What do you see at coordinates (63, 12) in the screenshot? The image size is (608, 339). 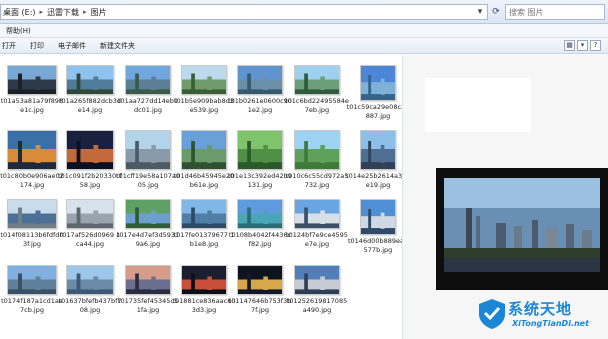 I see `breadcrumb-downloads: 迅雷下载` at bounding box center [63, 12].